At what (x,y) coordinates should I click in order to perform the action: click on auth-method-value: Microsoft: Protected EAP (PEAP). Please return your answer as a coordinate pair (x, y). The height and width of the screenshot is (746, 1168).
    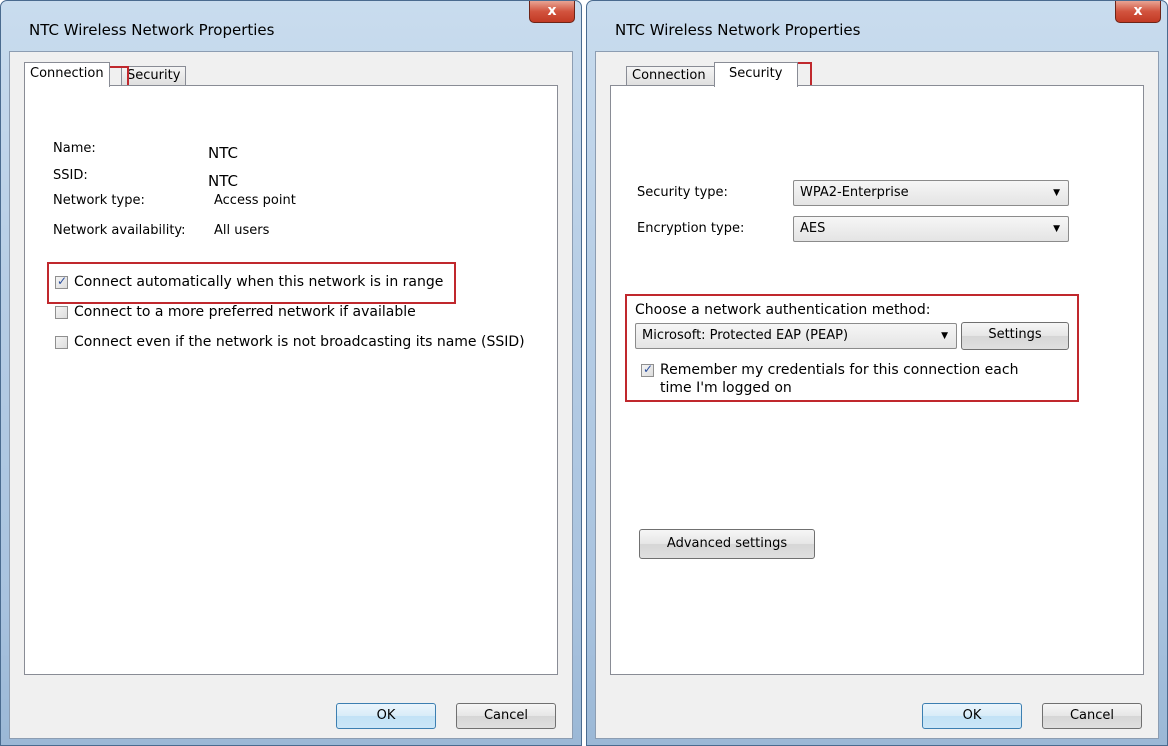
    Looking at the image, I should click on (745, 335).